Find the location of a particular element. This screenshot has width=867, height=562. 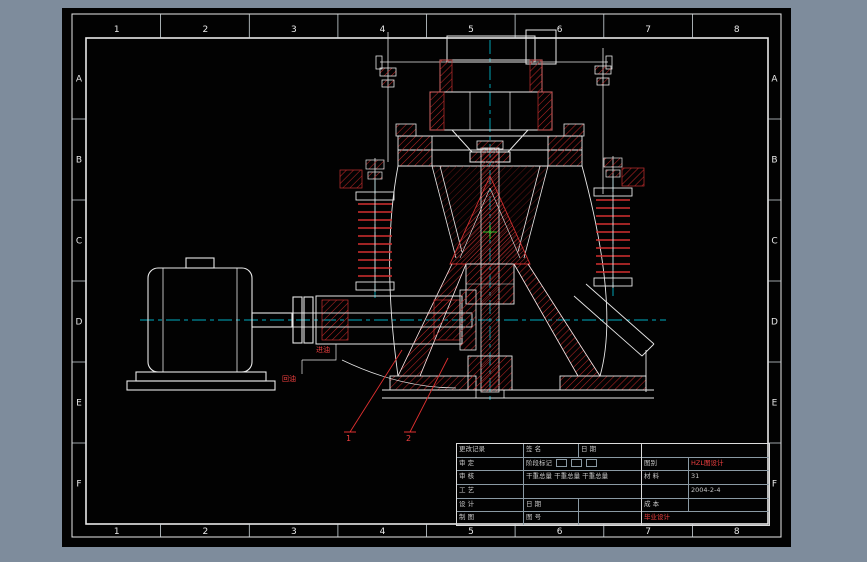

callout-1-label: 1 is located at coordinates (348, 438).